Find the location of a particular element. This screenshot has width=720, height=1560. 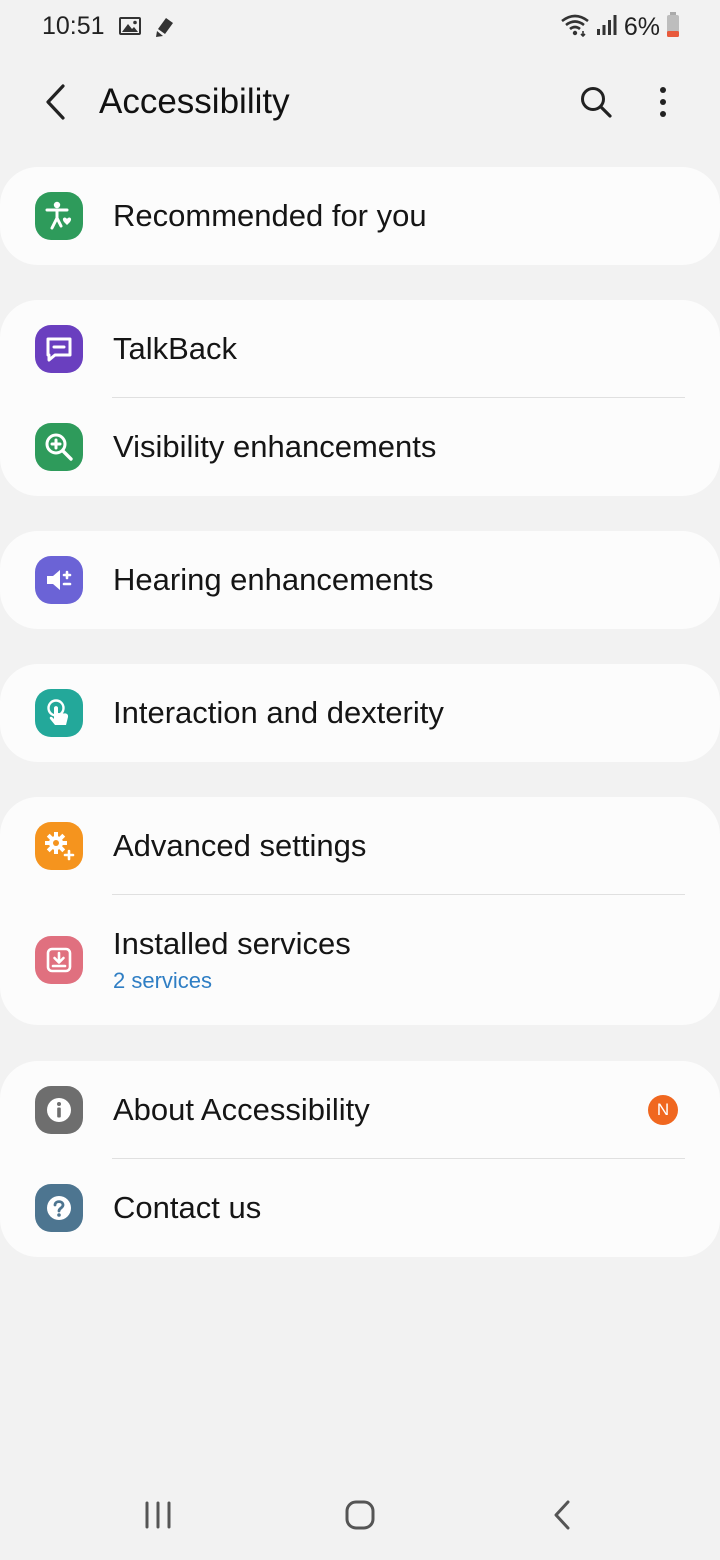

item-label: About Accessibility is located at coordinates (241, 1109).